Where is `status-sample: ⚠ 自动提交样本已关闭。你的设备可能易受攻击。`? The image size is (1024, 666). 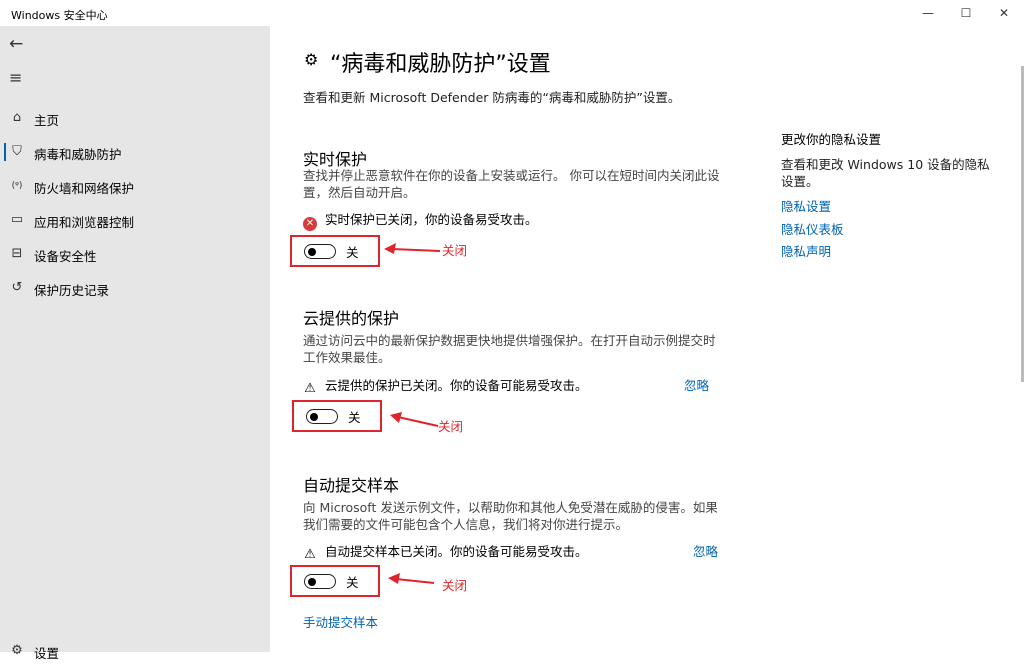
status-sample: ⚠ 自动提交样本已关闭。你的设备可能易受攻击。 is located at coordinates (446, 553).